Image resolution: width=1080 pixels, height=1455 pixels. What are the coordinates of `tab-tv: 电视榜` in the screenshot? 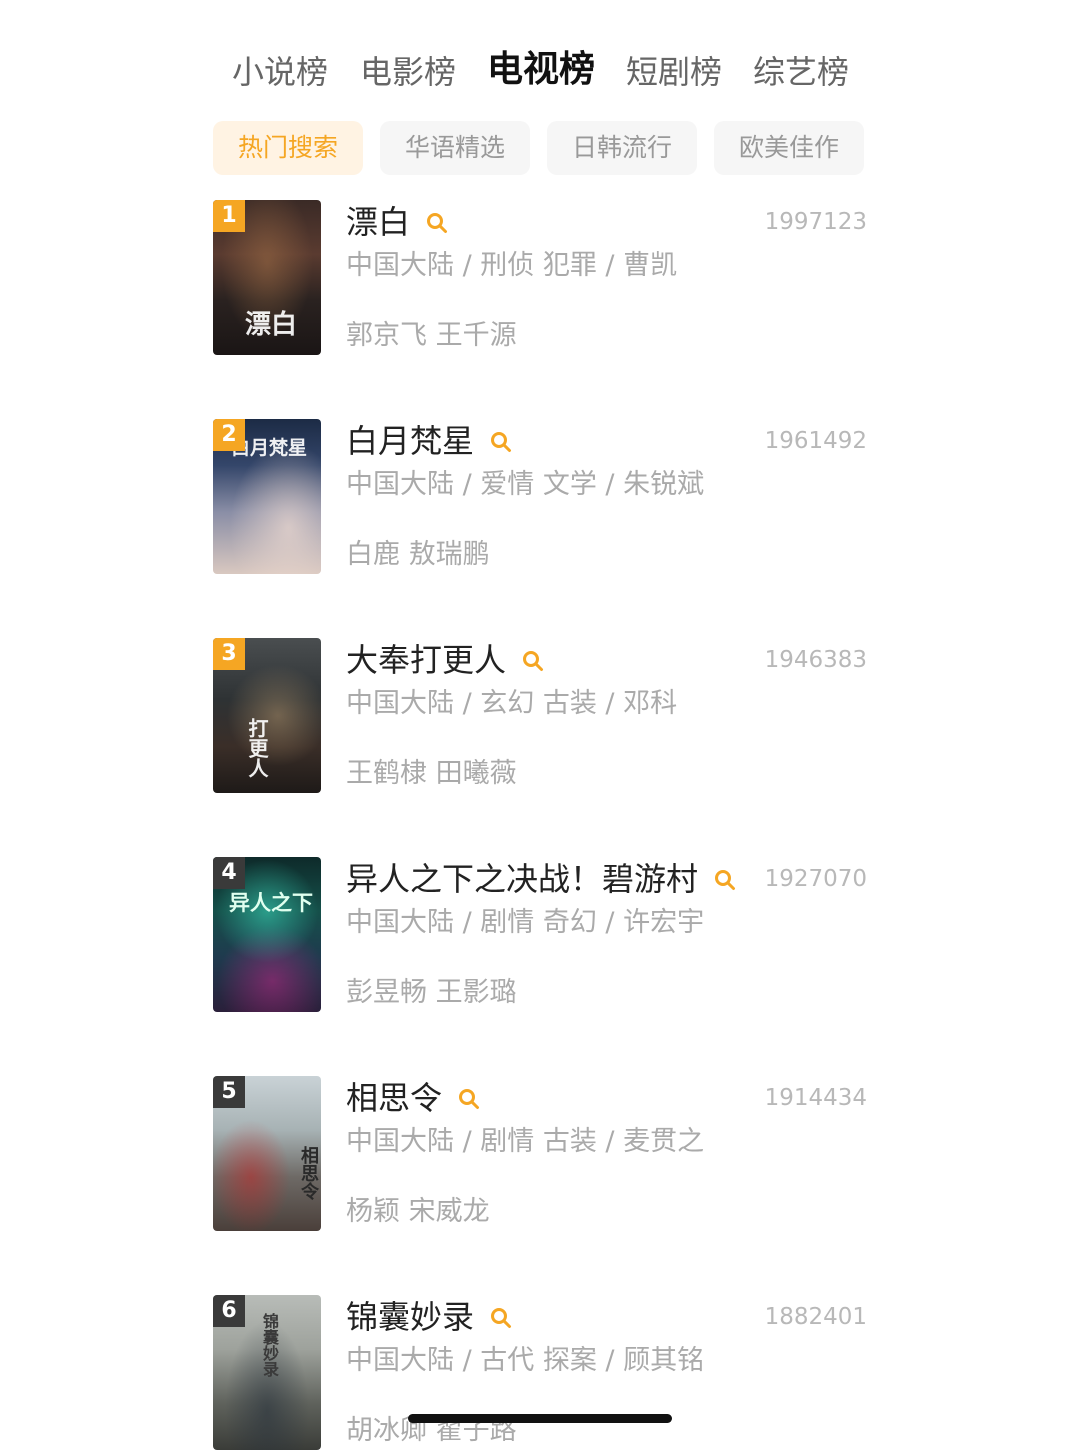 It's located at (541, 70).